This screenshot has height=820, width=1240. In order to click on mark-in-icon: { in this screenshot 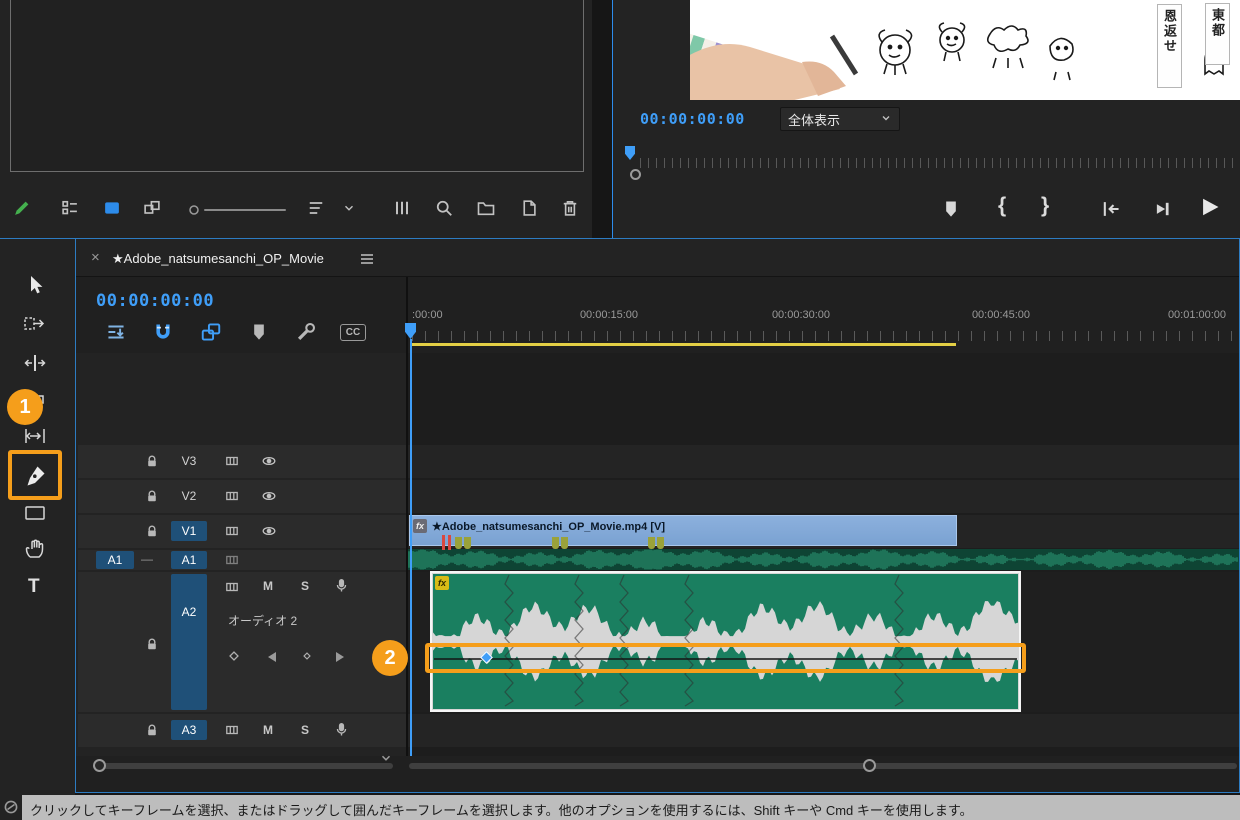, I will do `click(1002, 206)`.